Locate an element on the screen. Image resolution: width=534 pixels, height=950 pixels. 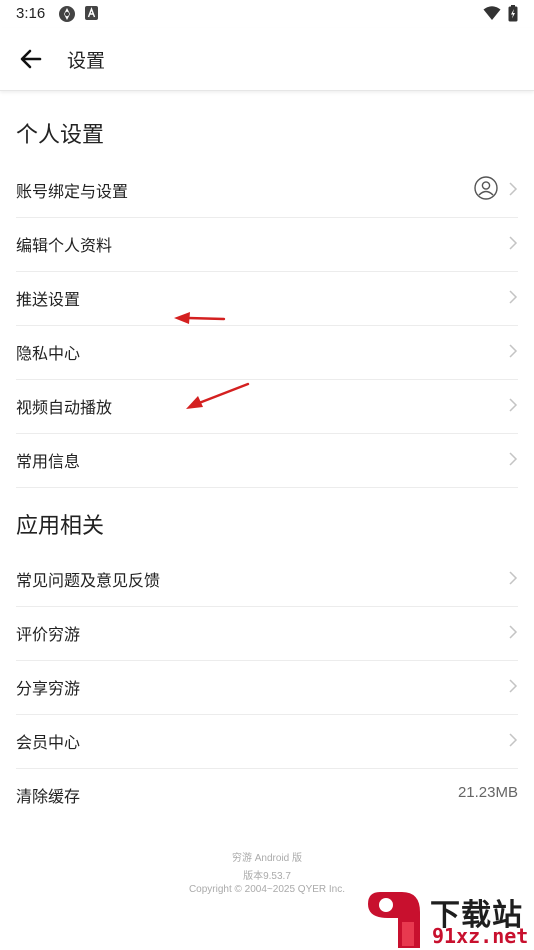
watermark: 下载站 91xz.net is located at coordinates (447, 919).